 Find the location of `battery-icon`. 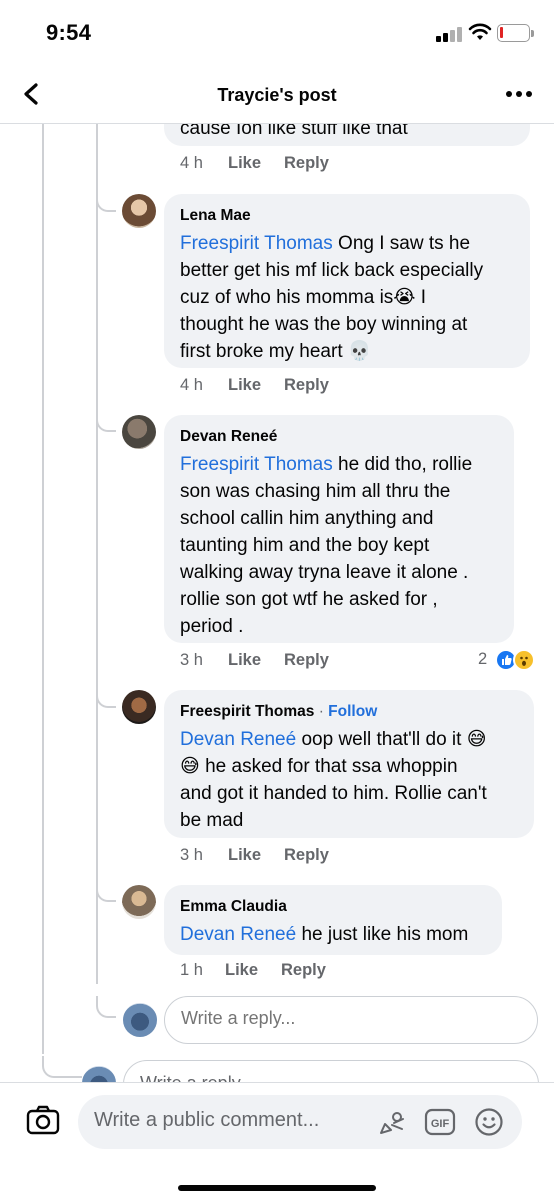

battery-icon is located at coordinates (513, 33).